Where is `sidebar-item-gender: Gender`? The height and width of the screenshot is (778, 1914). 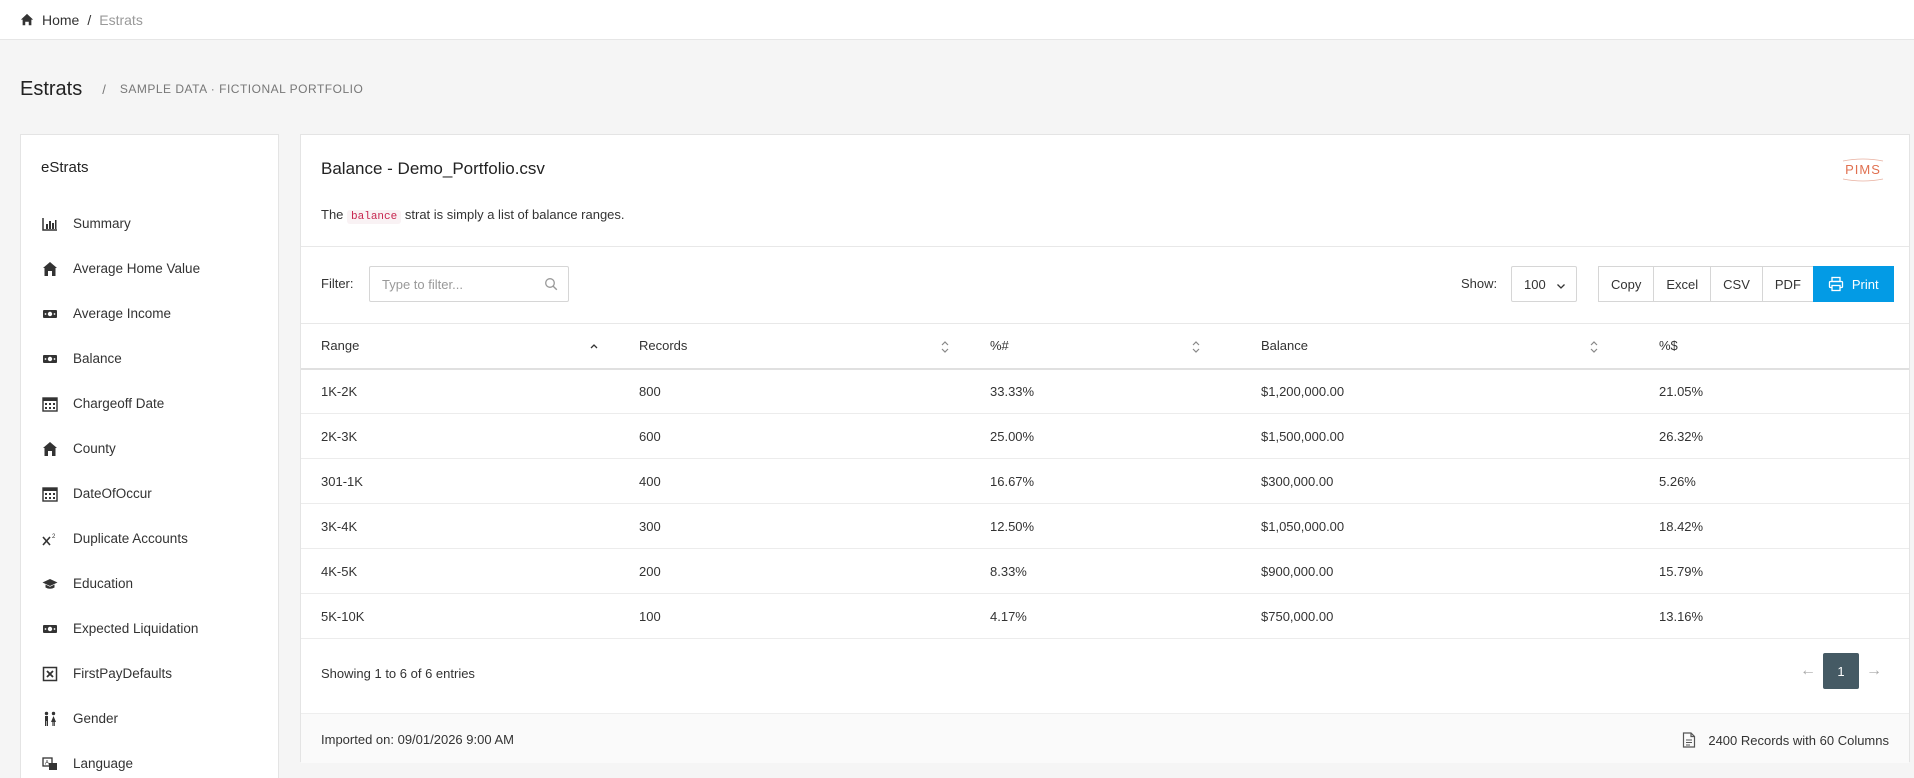
sidebar-item-gender: Gender is located at coordinates (149, 718).